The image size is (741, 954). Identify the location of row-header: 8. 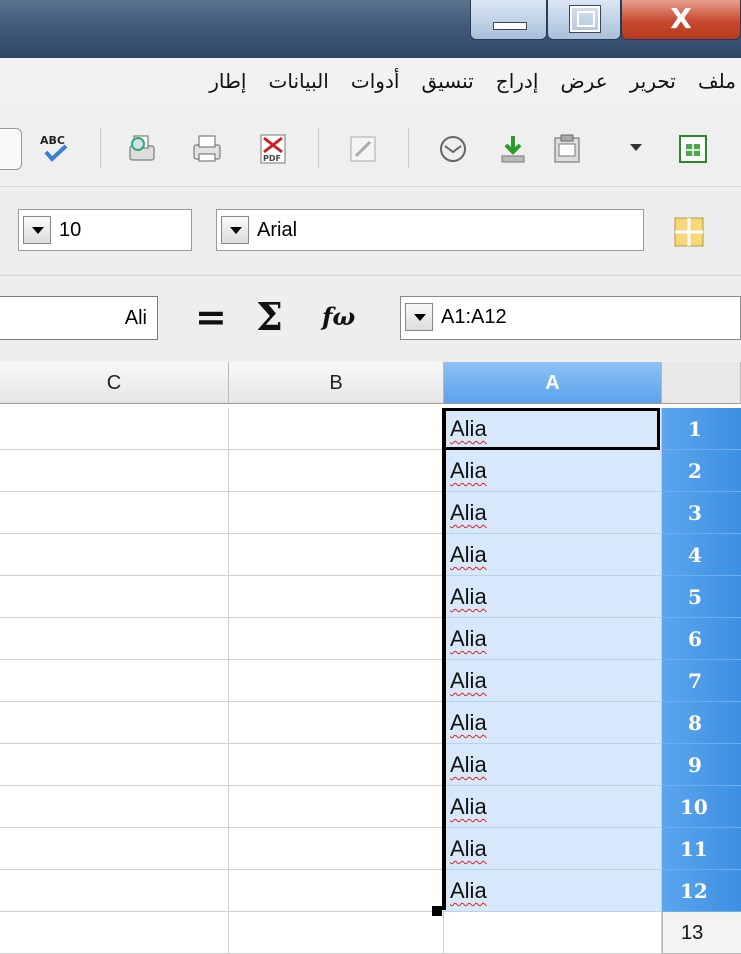
(701, 723).